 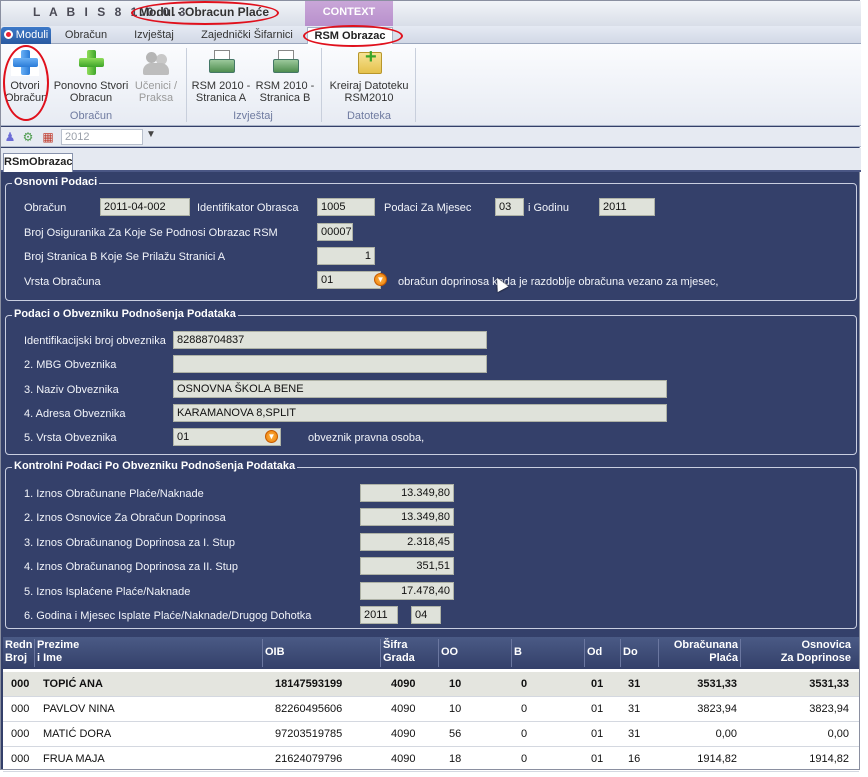 What do you see at coordinates (346, 207) in the screenshot?
I see `identifikator-field: 1005` at bounding box center [346, 207].